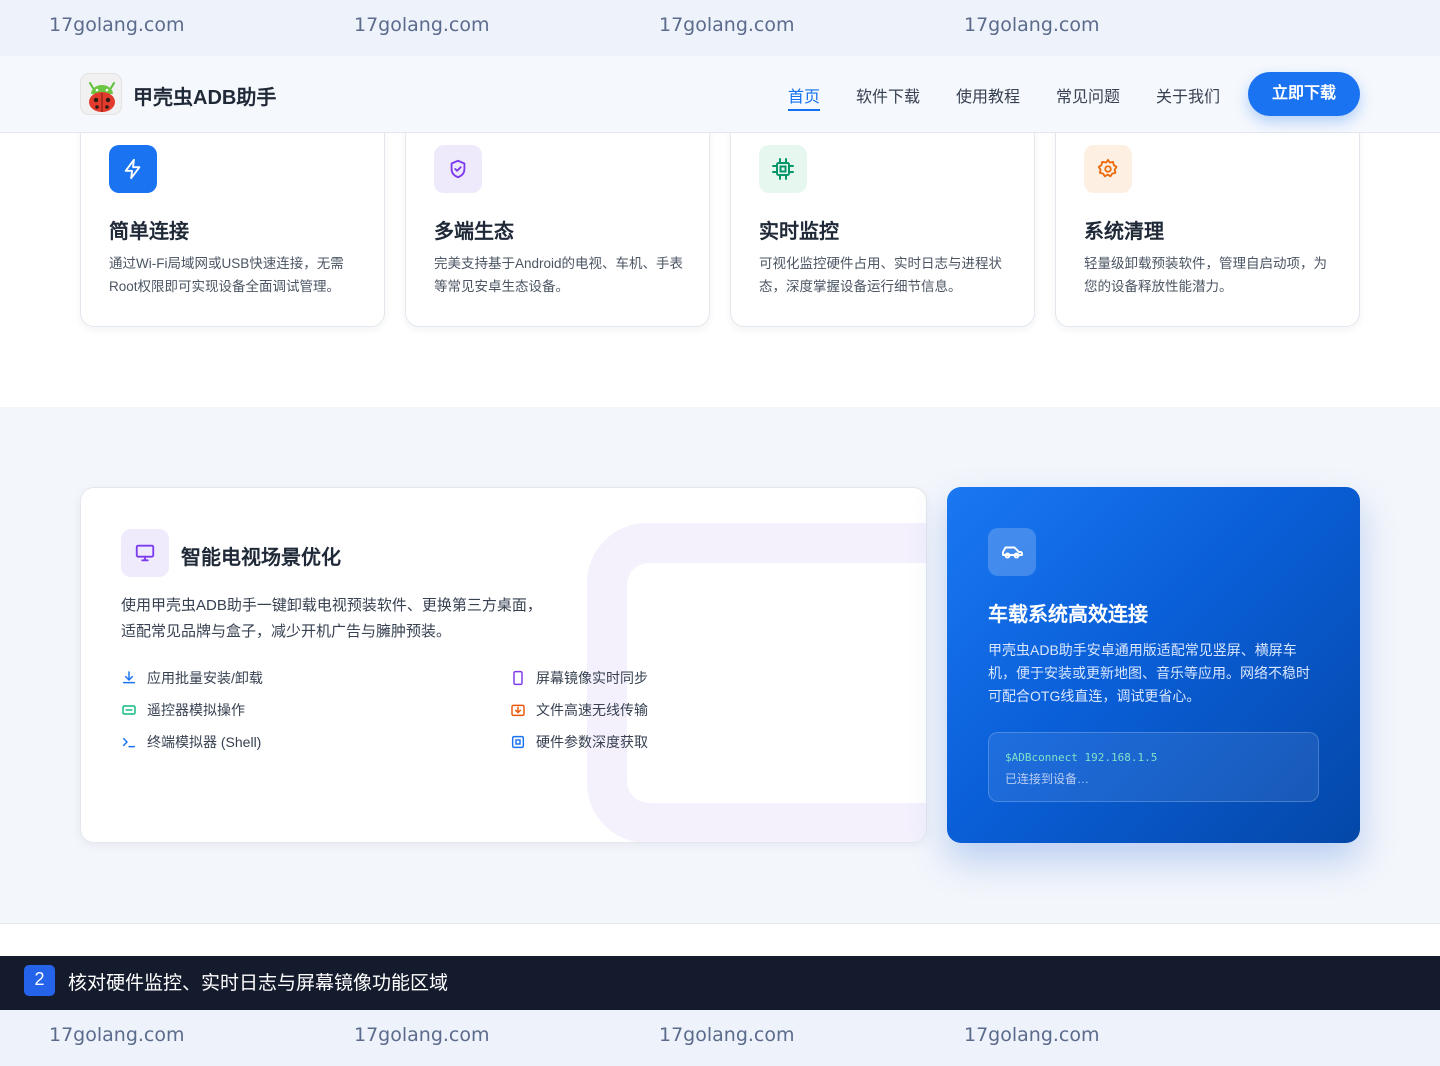 The height and width of the screenshot is (1066, 1440). What do you see at coordinates (720, 94) in the screenshot?
I see `site-header: 甲壳虫ADB助手 首页 软件下载 使用教程 常见问题 关于我们 立即下载` at bounding box center [720, 94].